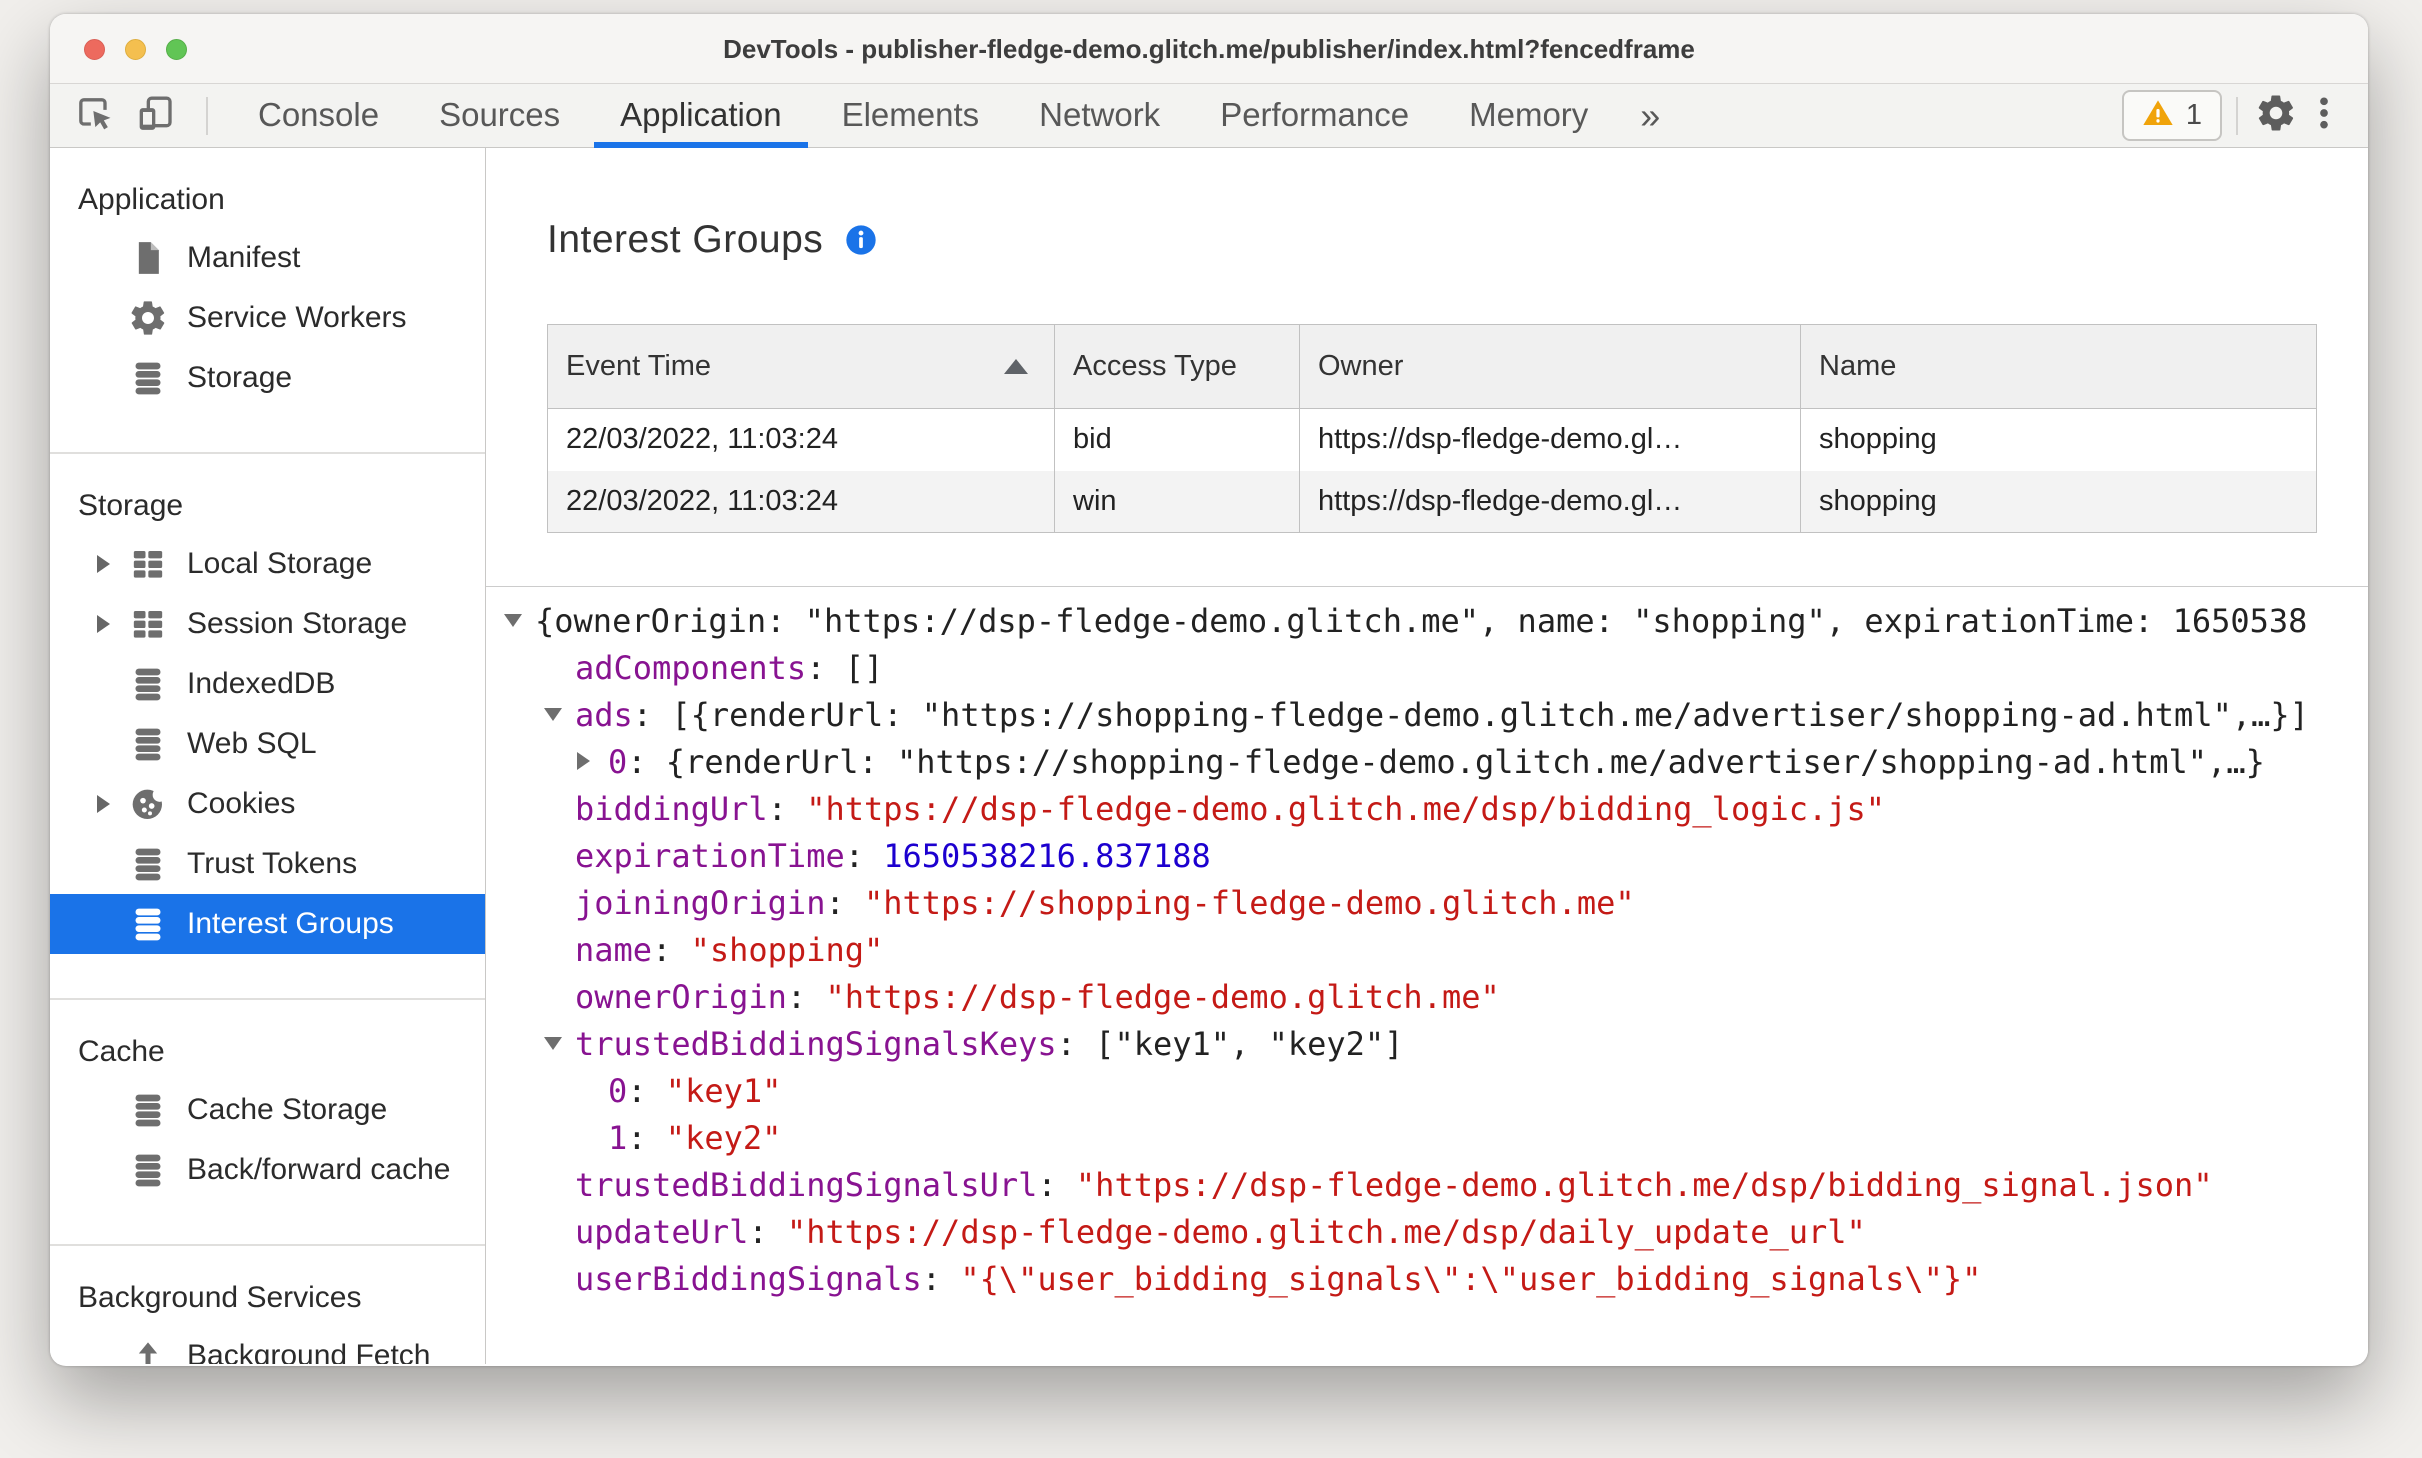 Image resolution: width=2422 pixels, height=1458 pixels. I want to click on more-tabs-button: », so click(1650, 116).